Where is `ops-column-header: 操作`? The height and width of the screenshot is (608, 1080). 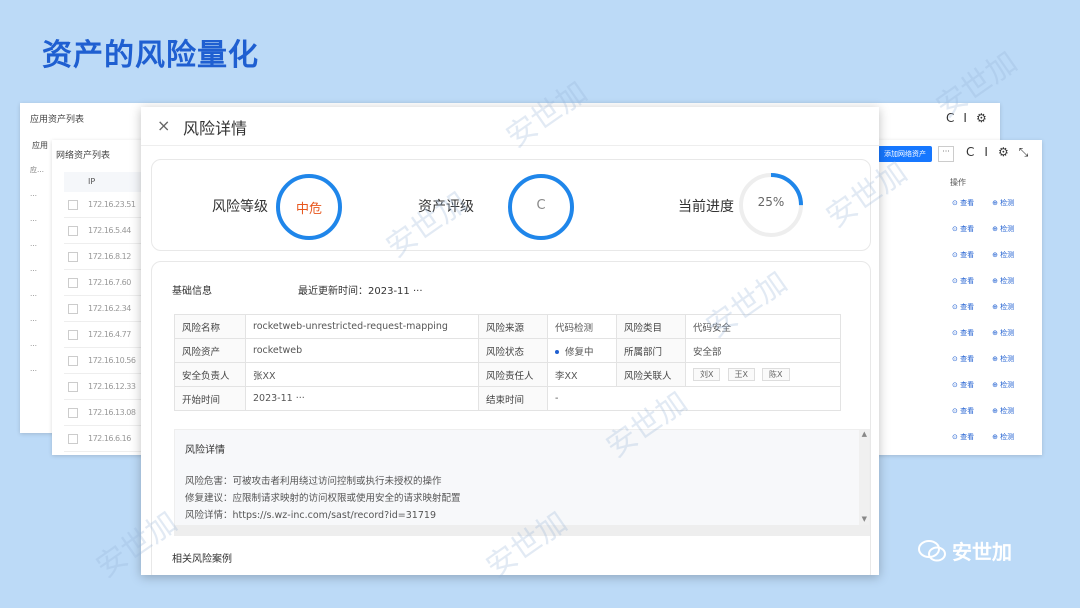 ops-column-header: 操作 is located at coordinates (958, 182).